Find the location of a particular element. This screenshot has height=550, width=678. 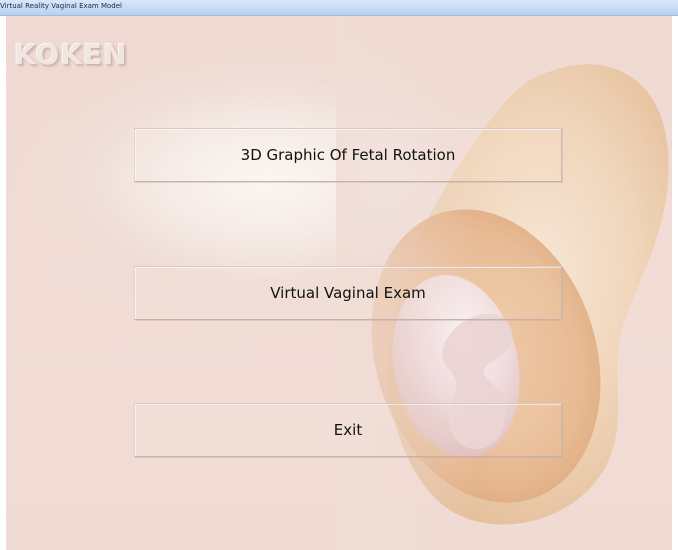

vaginal-exam-button: Virtual Vaginal Exam is located at coordinates (348, 293).